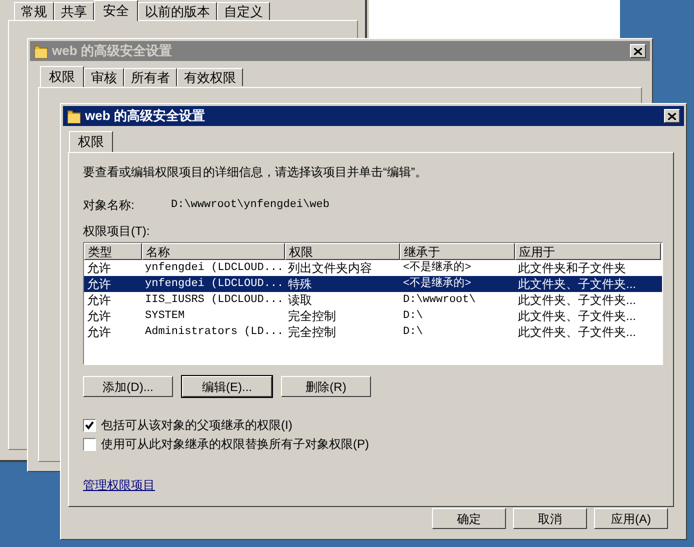 Image resolution: width=694 pixels, height=547 pixels. What do you see at coordinates (572, 268) in the screenshot?
I see `table-cell-text: 此文件夹和子文件夹` at bounding box center [572, 268].